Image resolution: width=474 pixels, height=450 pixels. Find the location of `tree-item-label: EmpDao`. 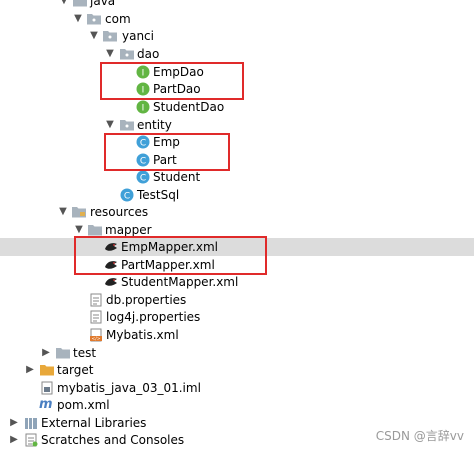

tree-item-label: EmpDao is located at coordinates (178, 72).